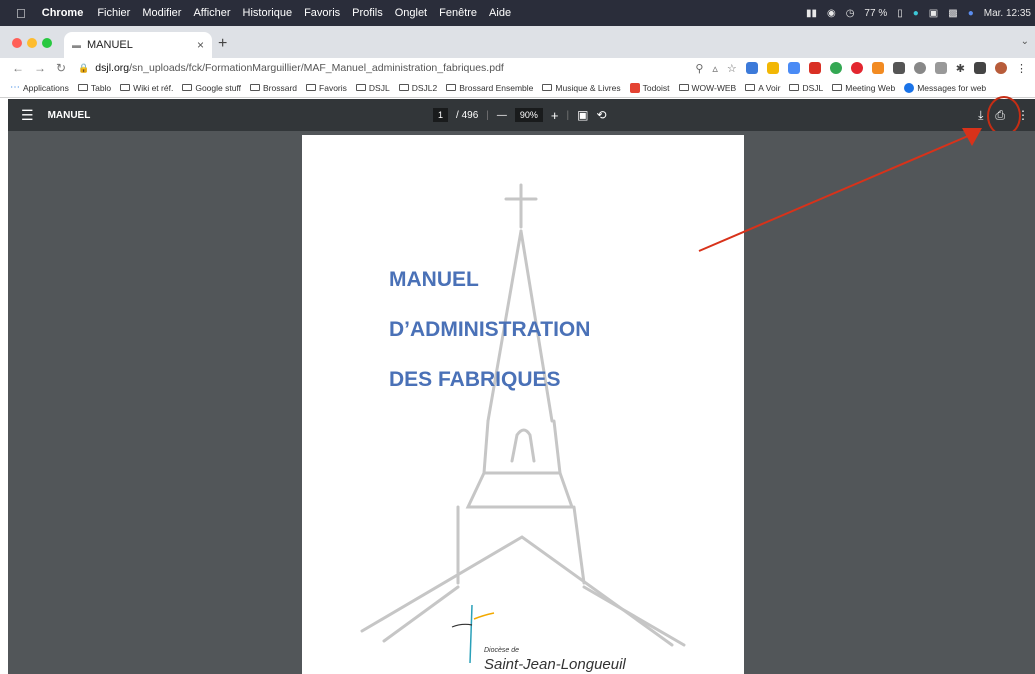  What do you see at coordinates (582, 115) in the screenshot?
I see `fit-page-icon: ▣` at bounding box center [582, 115].